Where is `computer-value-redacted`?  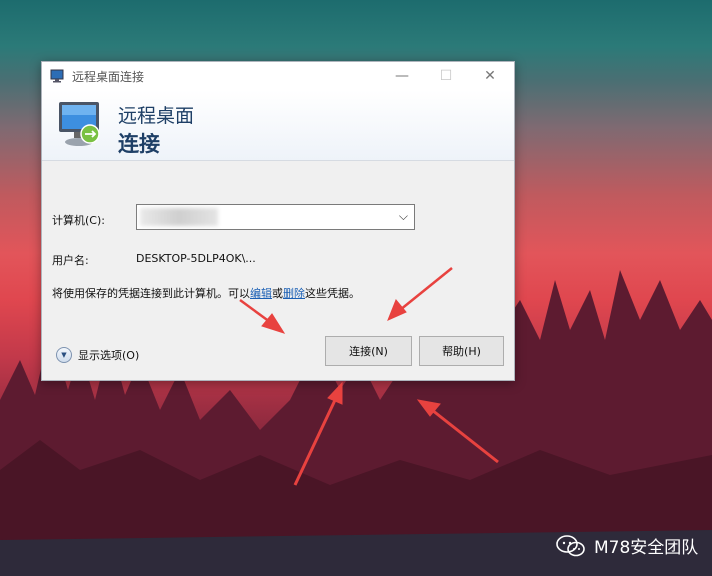
computer-value-redacted is located at coordinates (179, 217).